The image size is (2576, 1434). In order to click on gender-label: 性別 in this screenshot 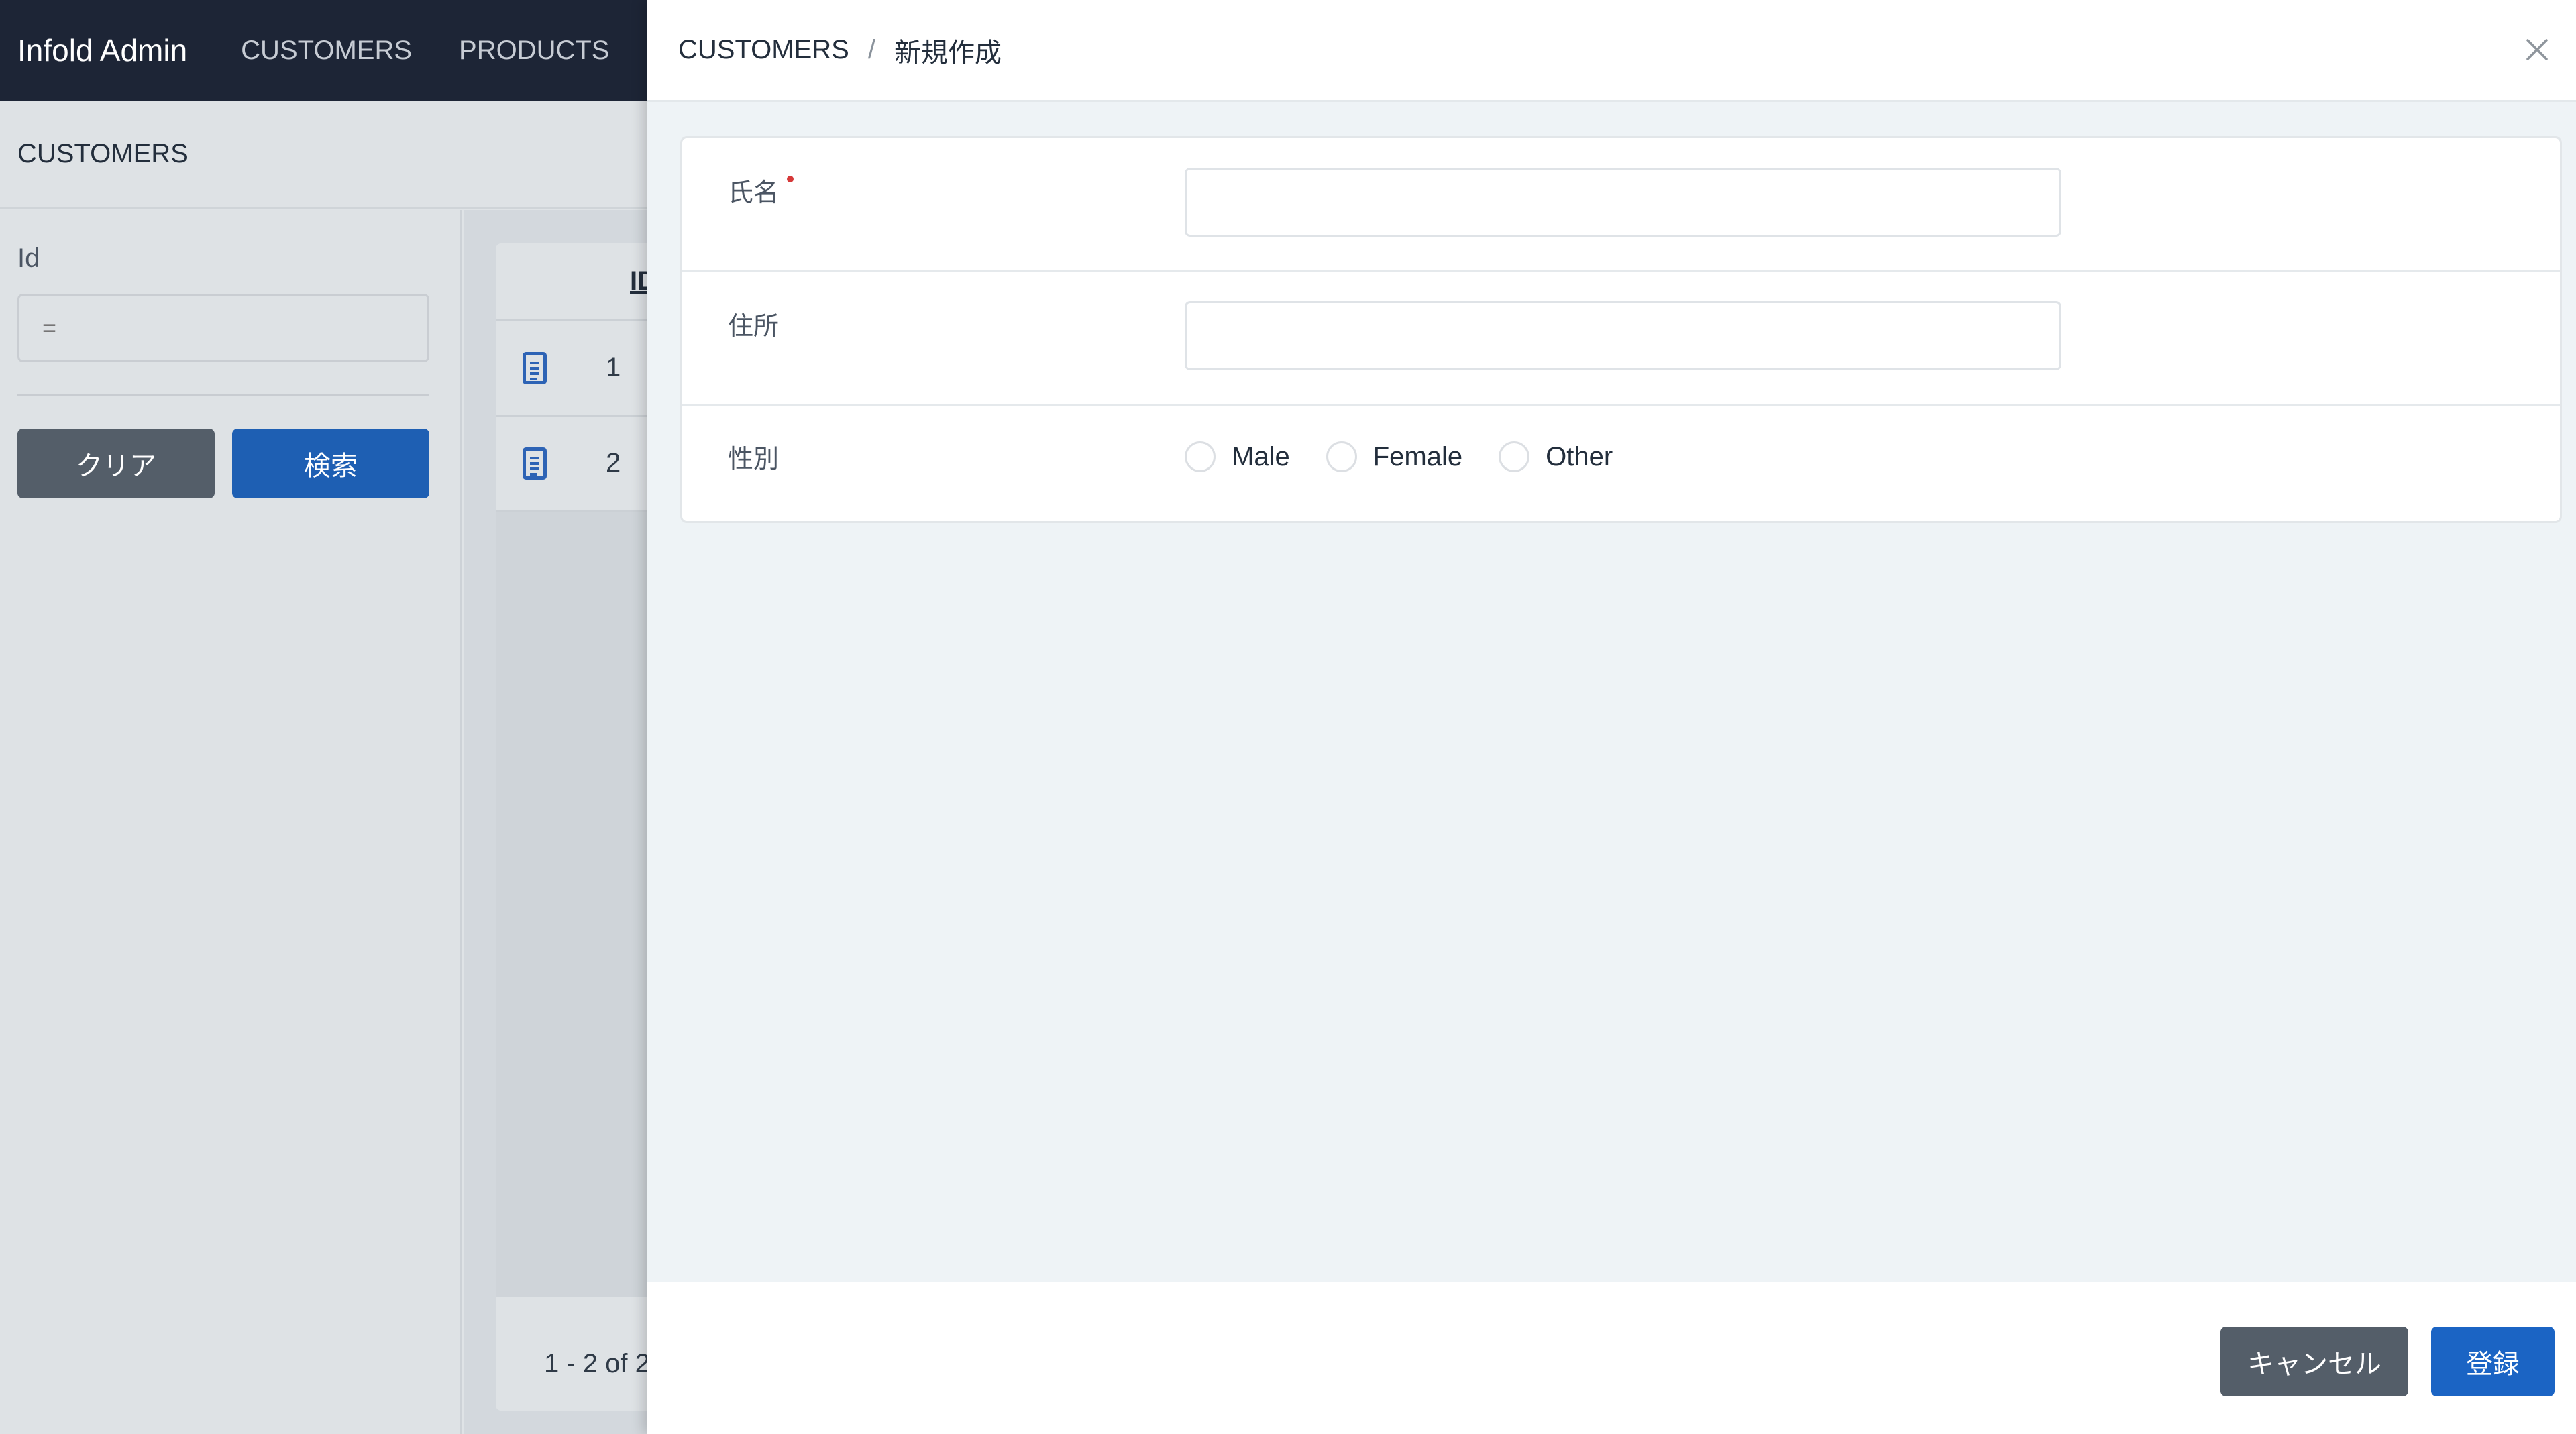, I will do `click(754, 459)`.